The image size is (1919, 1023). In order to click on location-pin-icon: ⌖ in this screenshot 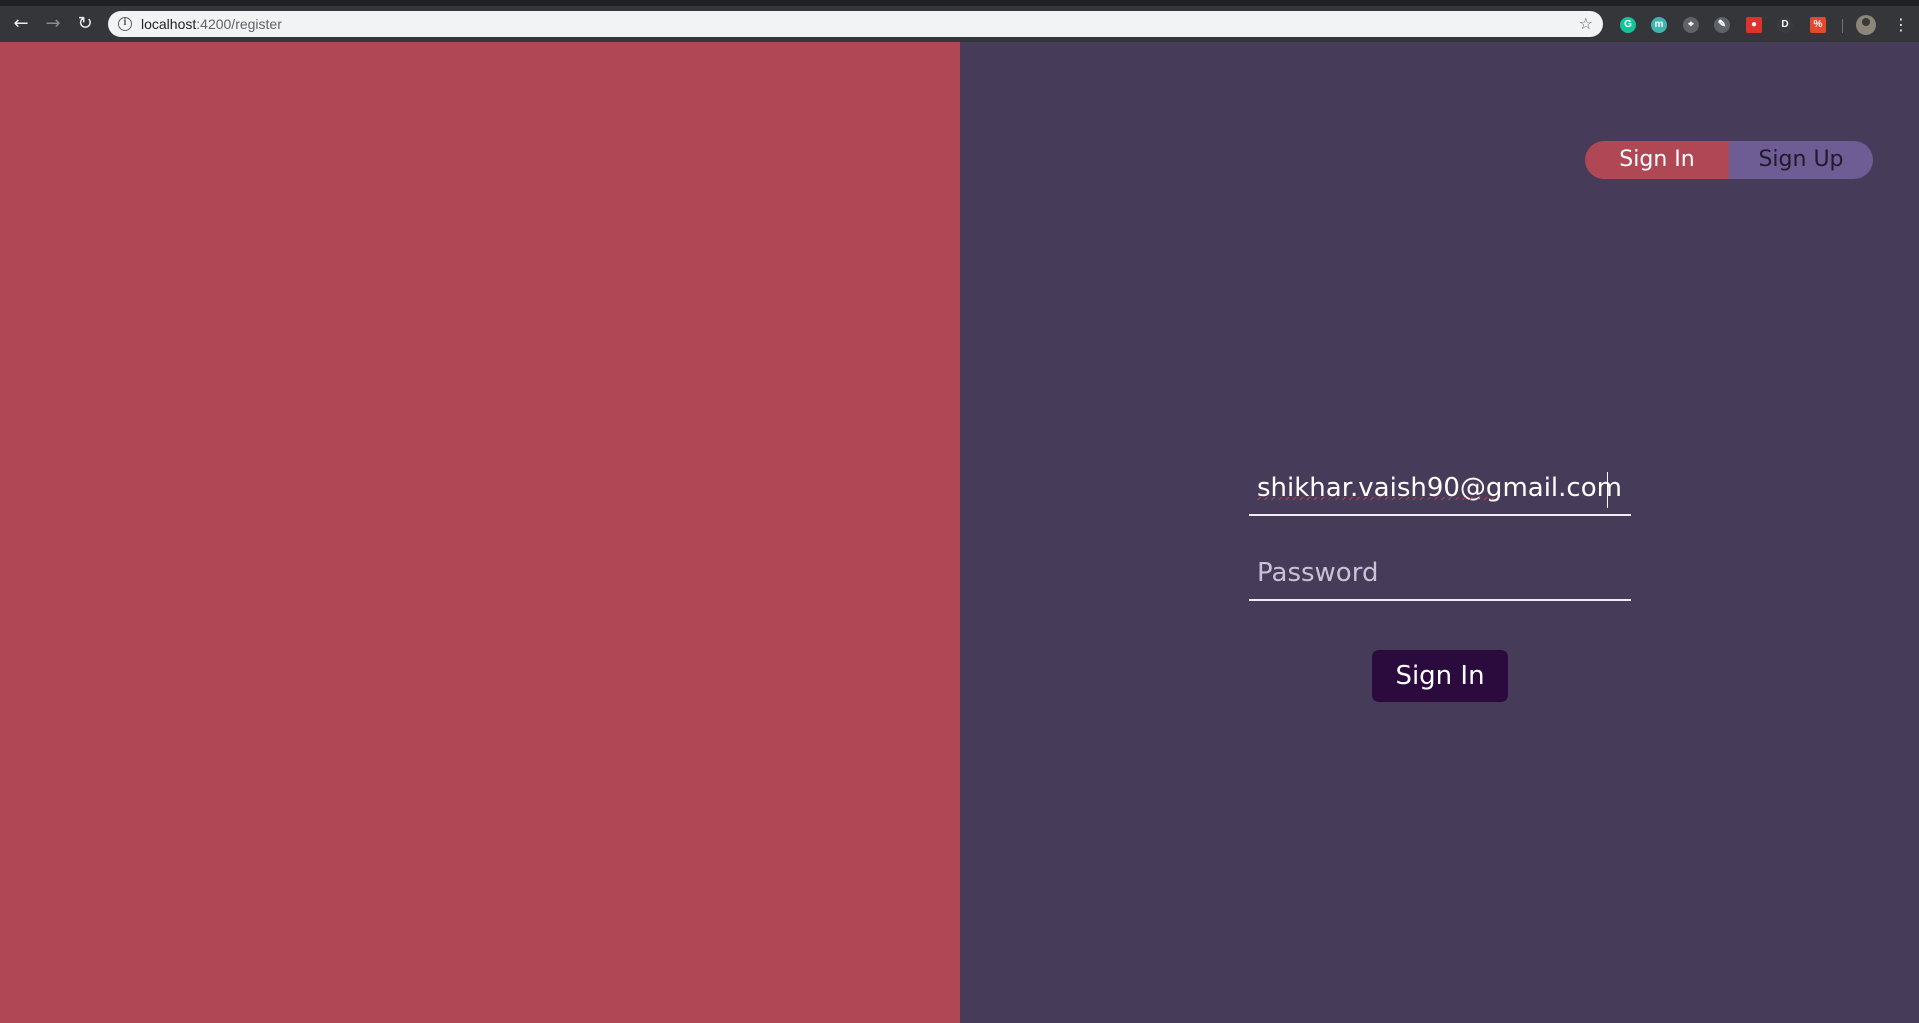, I will do `click(1691, 25)`.